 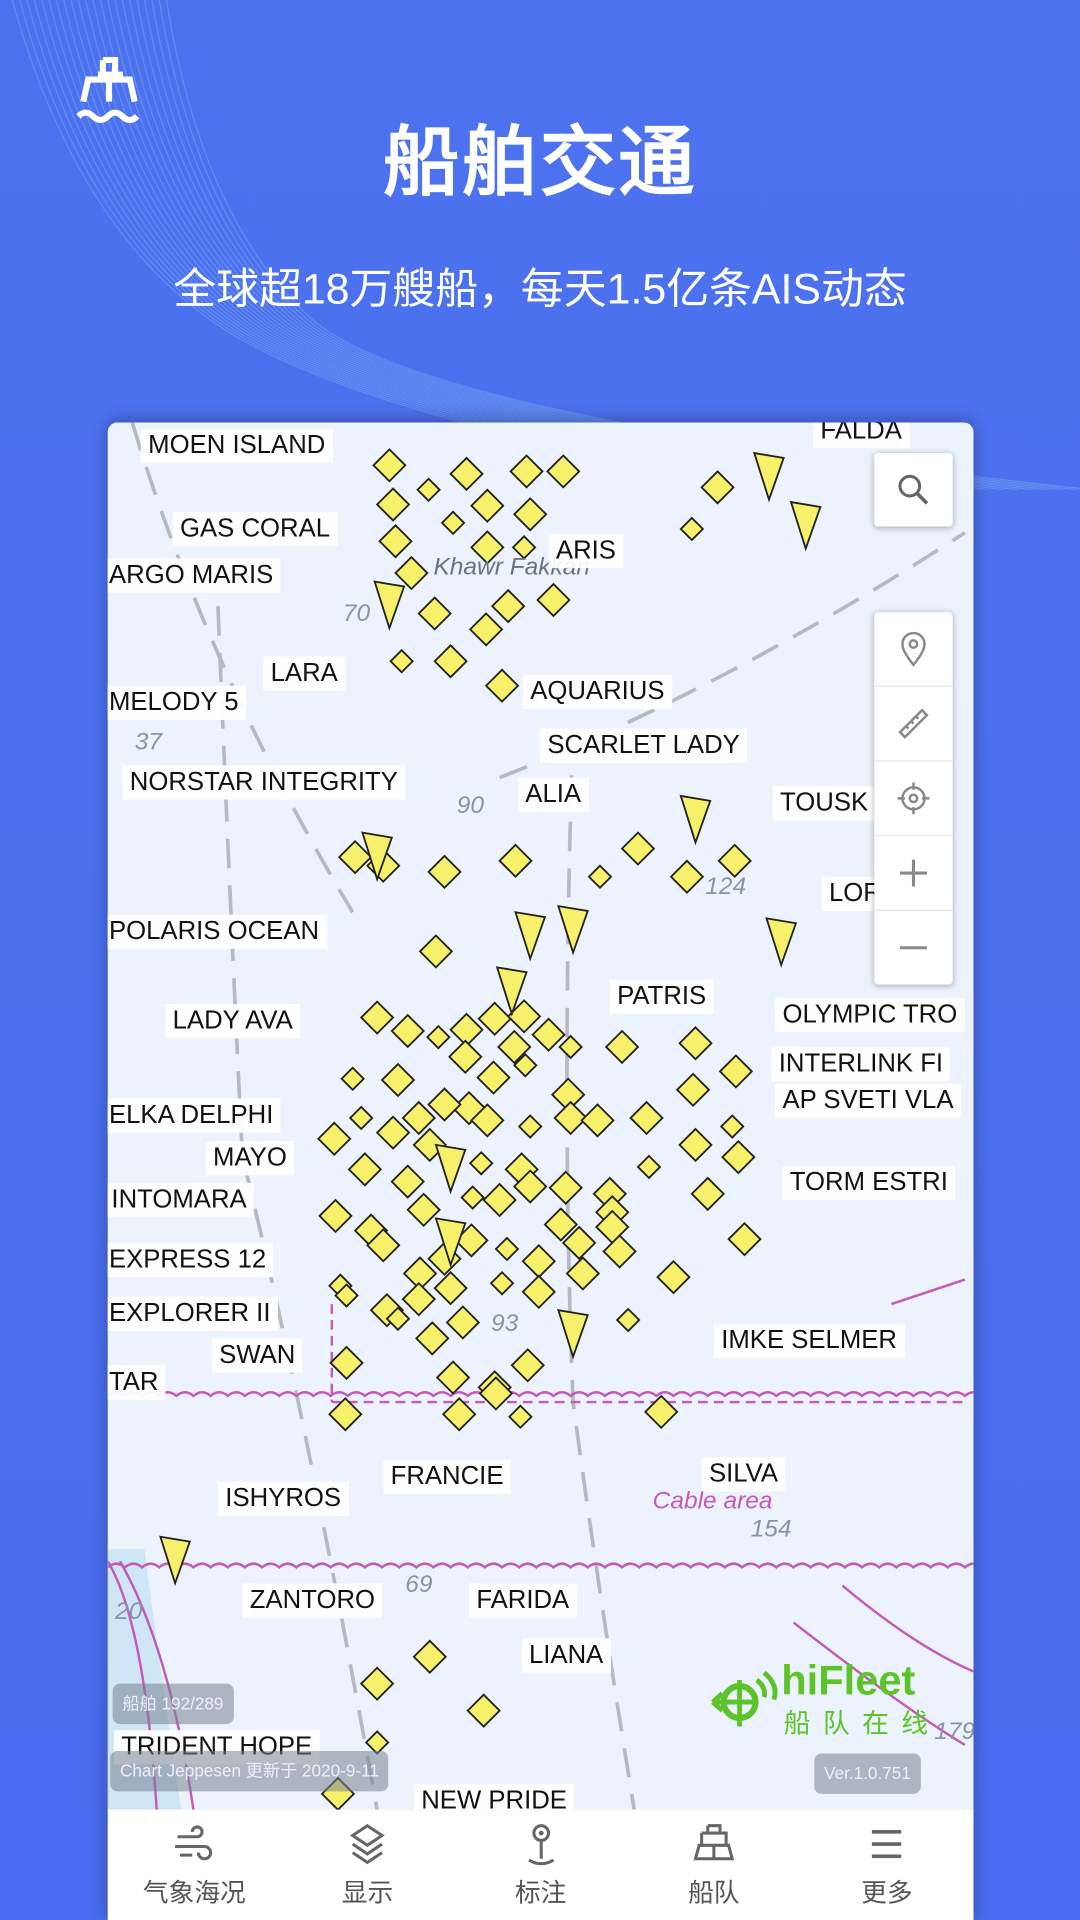 I want to click on ship-label: TOUSK, so click(x=824, y=803).